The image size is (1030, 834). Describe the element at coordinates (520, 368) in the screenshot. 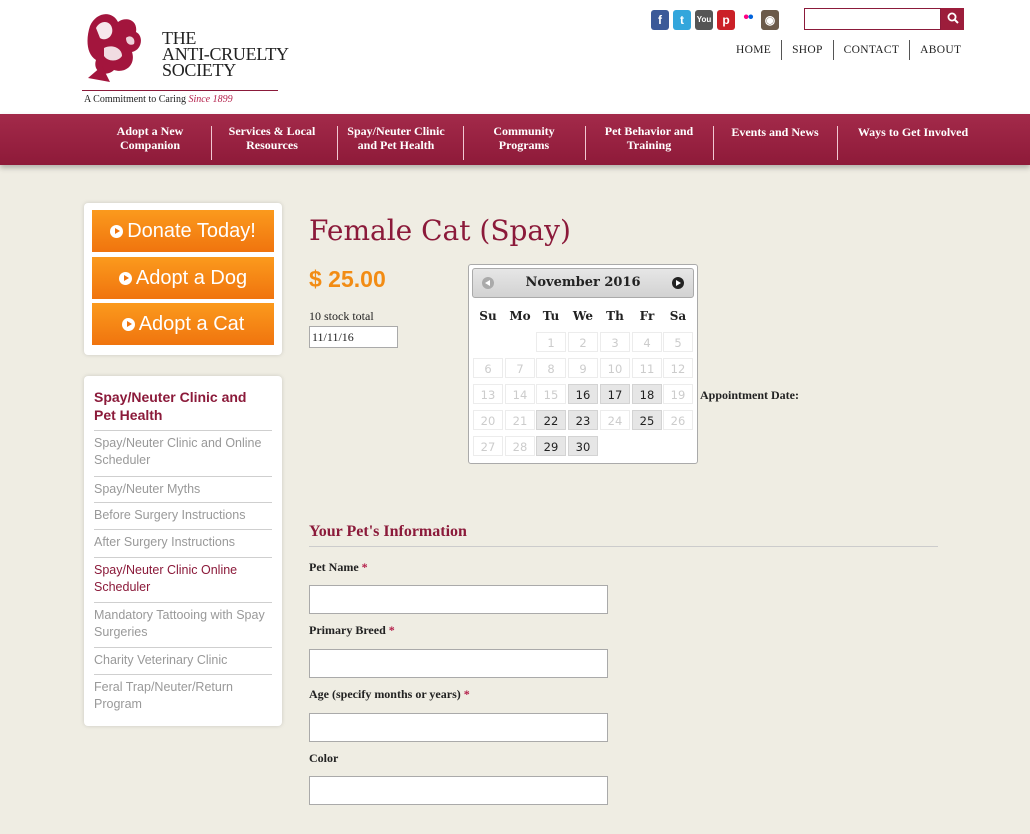

I see `calendar-day-disabled: 7` at that location.